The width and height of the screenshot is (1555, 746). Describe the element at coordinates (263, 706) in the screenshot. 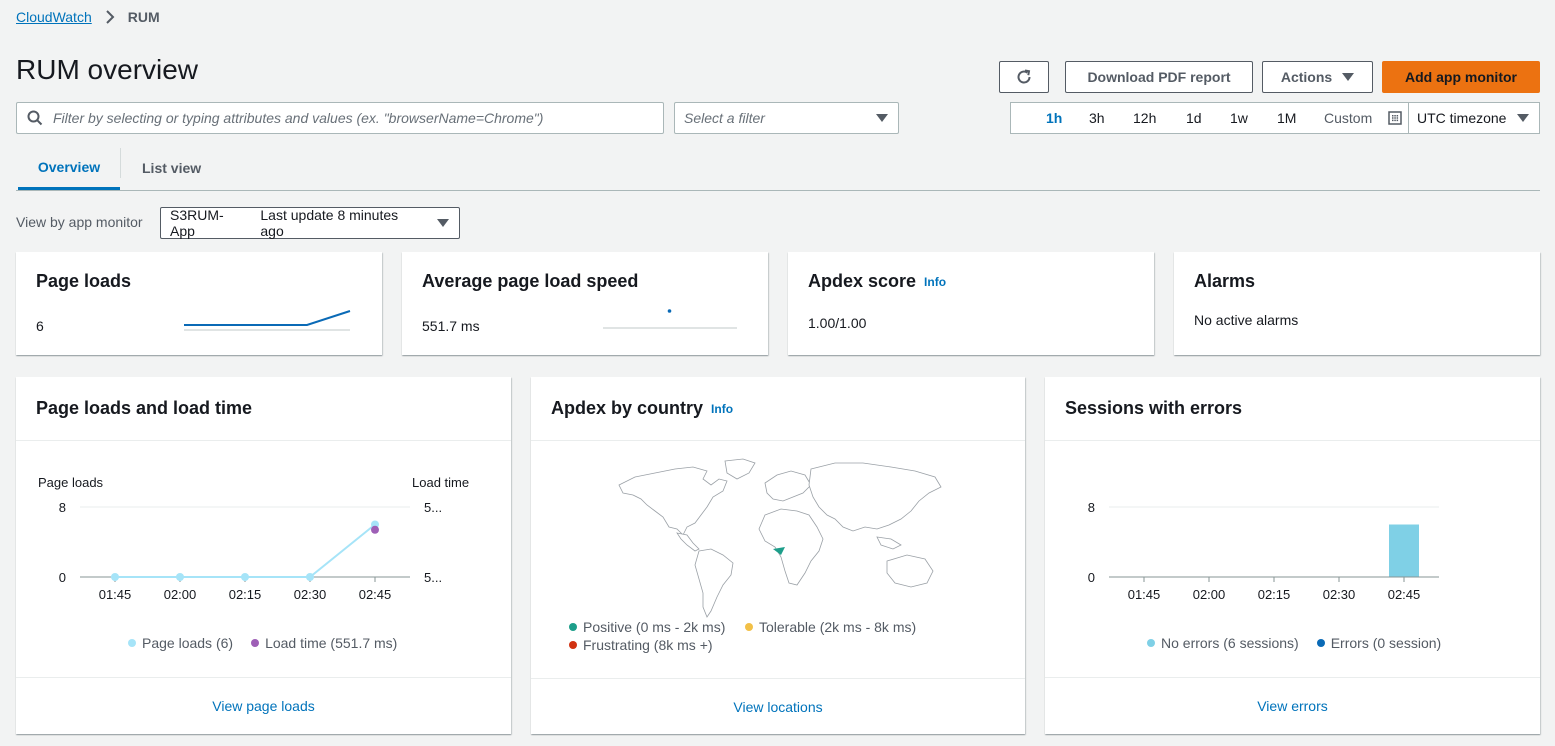

I see `view-page-loads-link: View page loads` at that location.